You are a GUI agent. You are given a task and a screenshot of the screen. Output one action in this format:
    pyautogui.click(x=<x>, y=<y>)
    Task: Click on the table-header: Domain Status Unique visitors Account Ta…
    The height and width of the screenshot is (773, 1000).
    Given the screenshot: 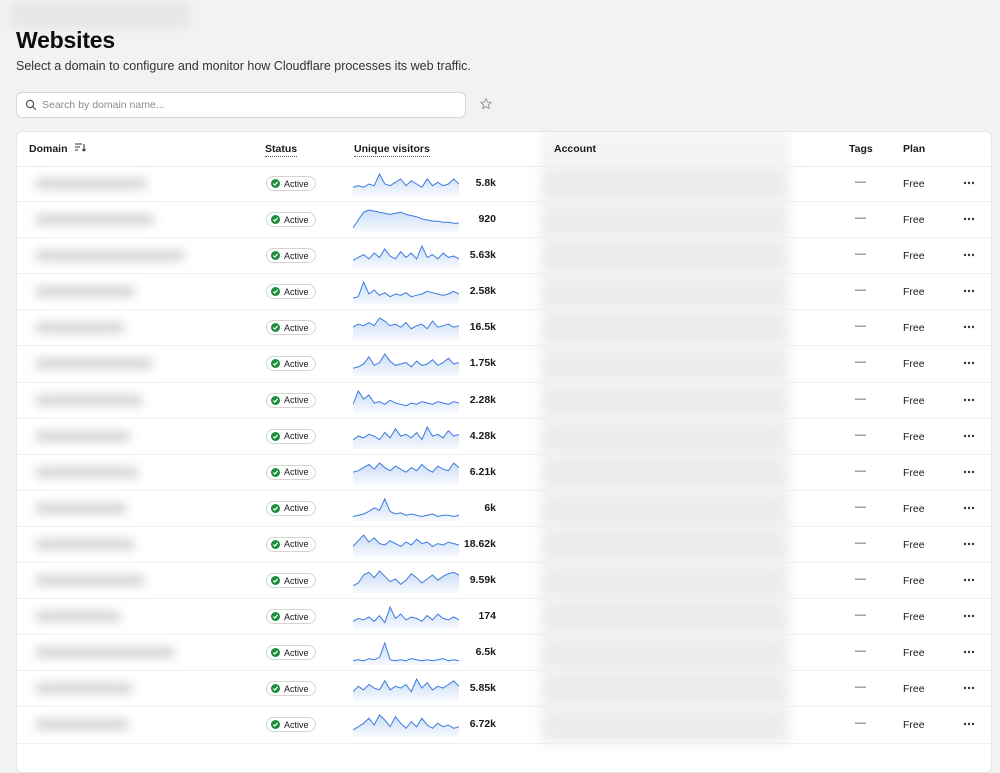 What is the action you would take?
    pyautogui.click(x=504, y=149)
    